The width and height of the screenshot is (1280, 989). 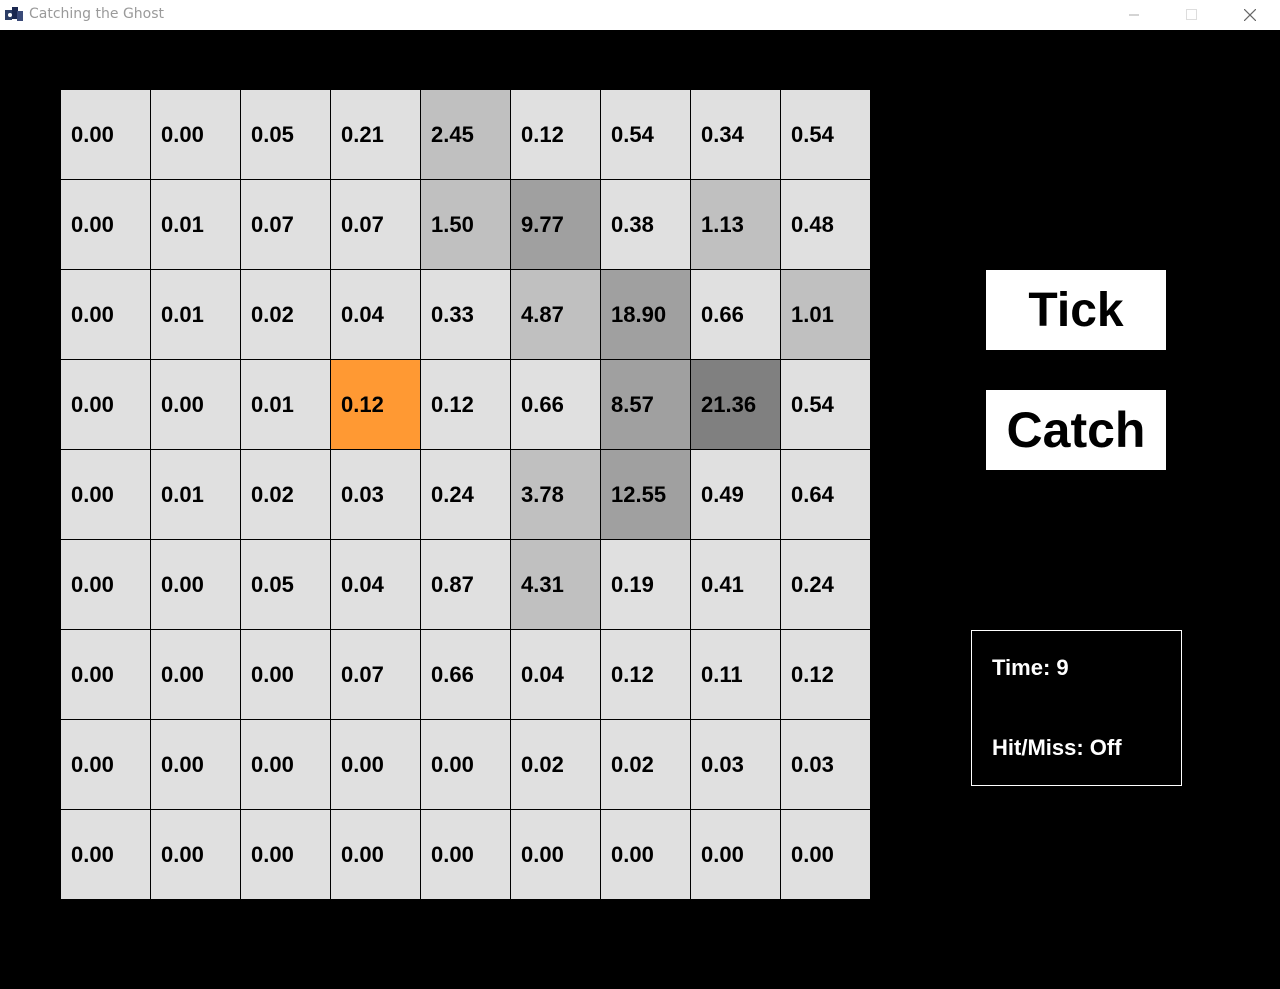 I want to click on grid-cell: 2.45, so click(x=466, y=135).